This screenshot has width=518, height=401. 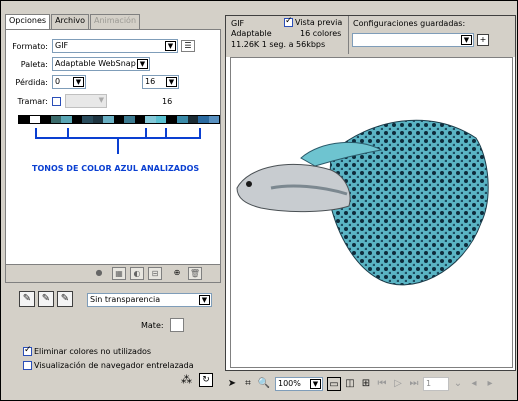 What do you see at coordinates (382, 384) in the screenshot?
I see `first-frame-icon: ⏮` at bounding box center [382, 384].